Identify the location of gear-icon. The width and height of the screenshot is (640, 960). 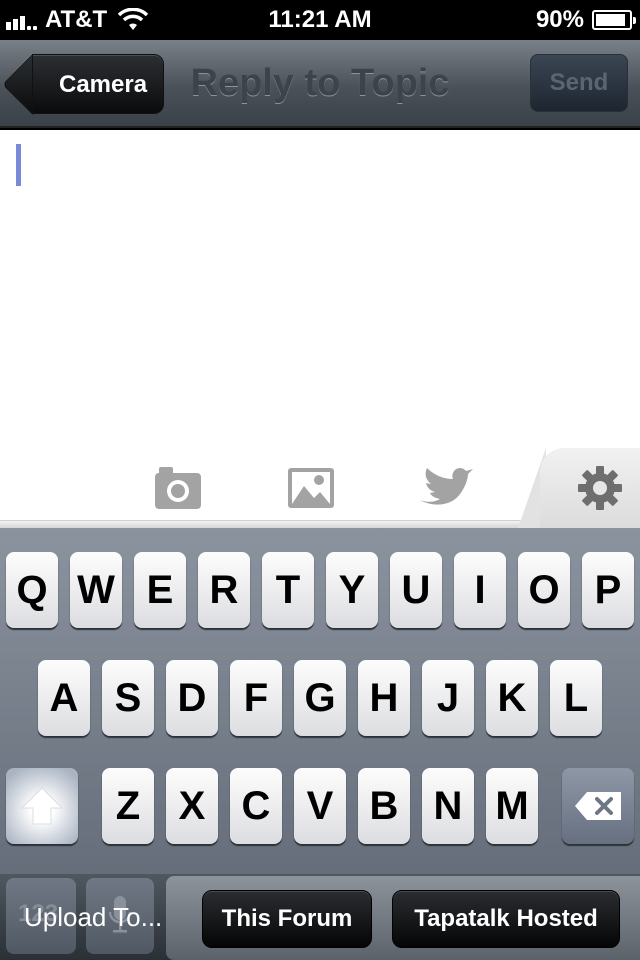
(600, 488).